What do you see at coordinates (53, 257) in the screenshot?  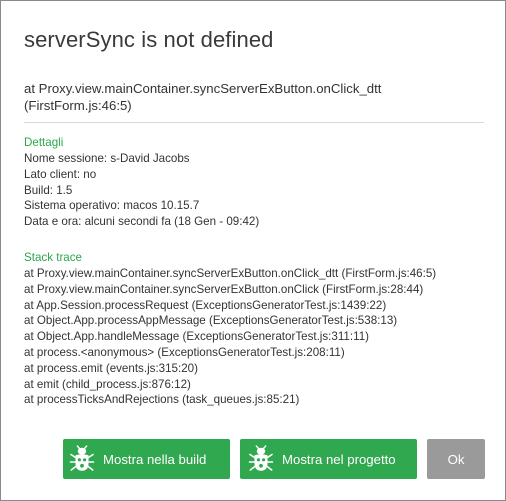 I see `stack-trace-heading: Stack trace` at bounding box center [53, 257].